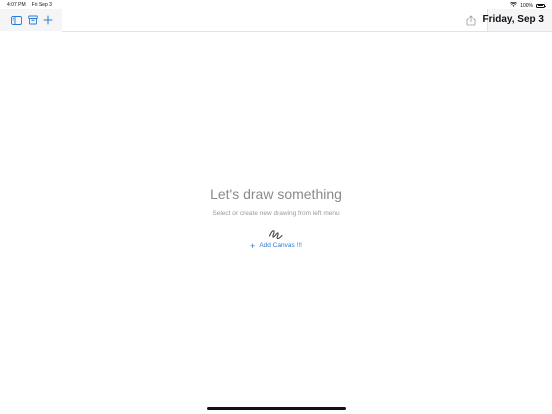 The height and width of the screenshot is (414, 552). What do you see at coordinates (253, 245) in the screenshot?
I see `plus-icon: +` at bounding box center [253, 245].